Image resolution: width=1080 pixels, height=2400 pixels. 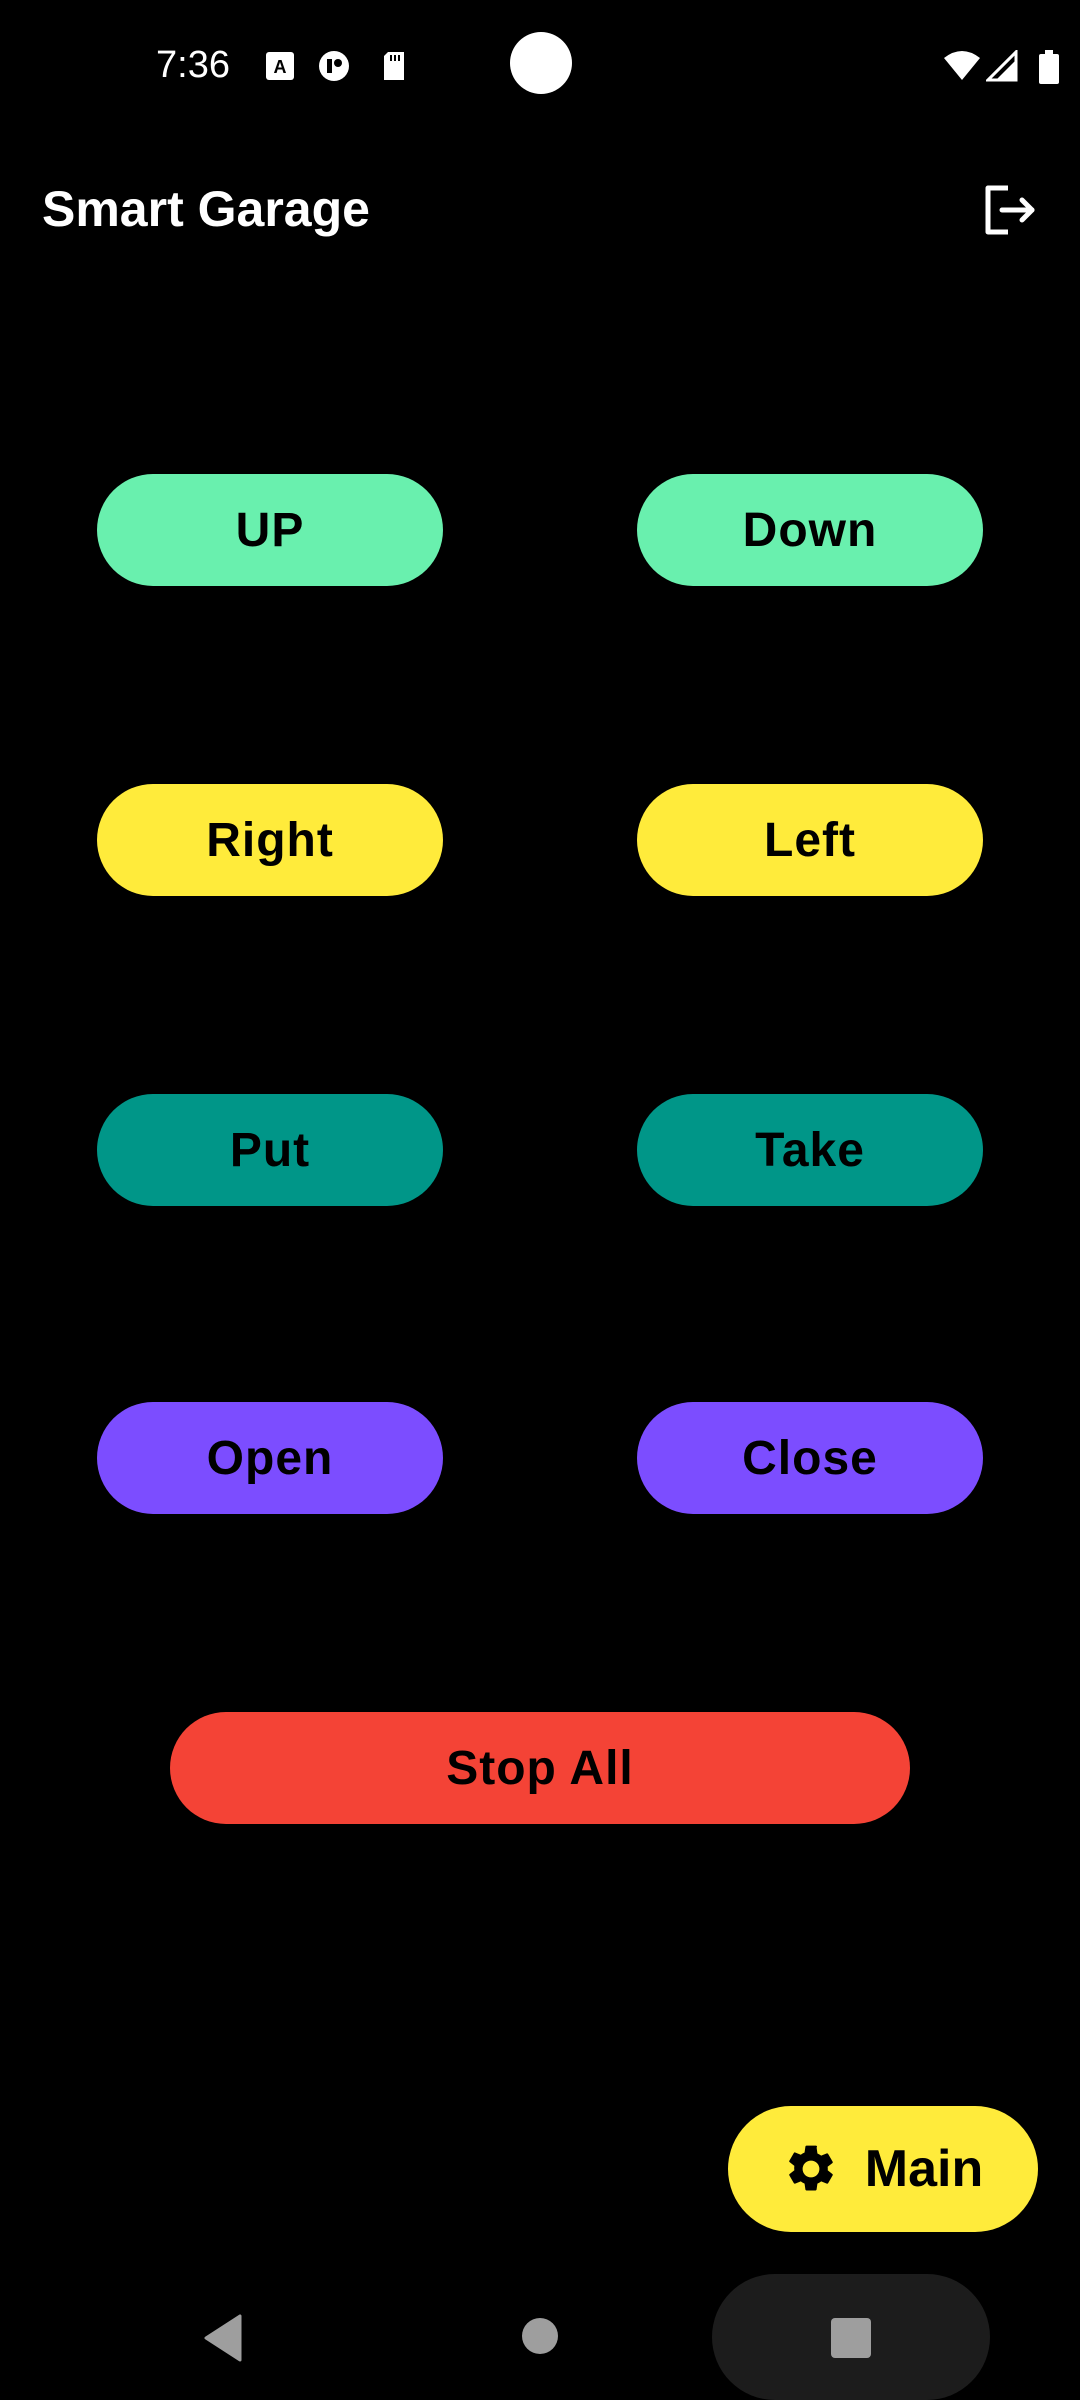 I want to click on wifi-icon, so click(x=962, y=66).